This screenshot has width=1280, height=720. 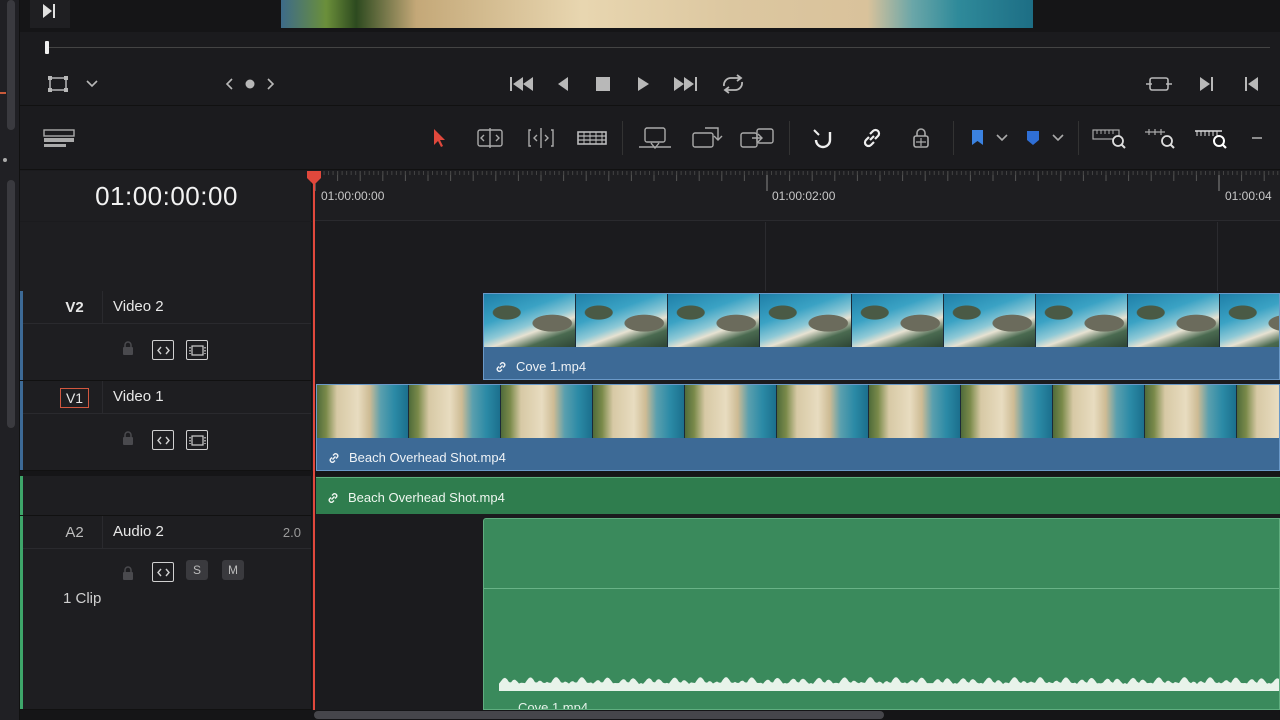 I want to click on snapping-icon, so click(x=822, y=138).